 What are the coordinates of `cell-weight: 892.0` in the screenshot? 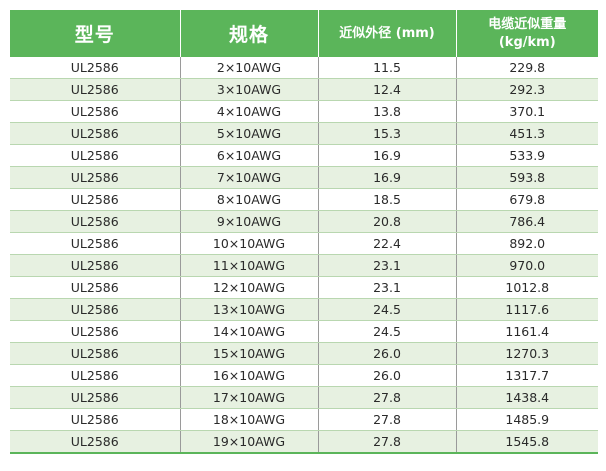 It's located at (527, 243).